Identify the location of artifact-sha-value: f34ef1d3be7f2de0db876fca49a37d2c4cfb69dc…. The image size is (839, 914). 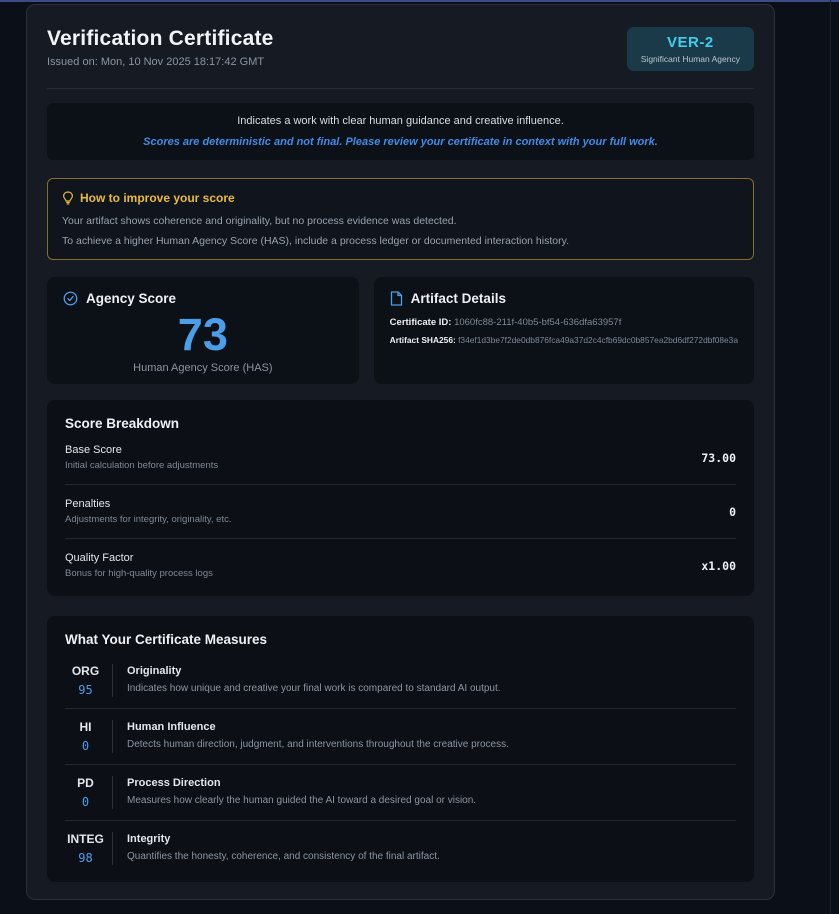
(598, 340).